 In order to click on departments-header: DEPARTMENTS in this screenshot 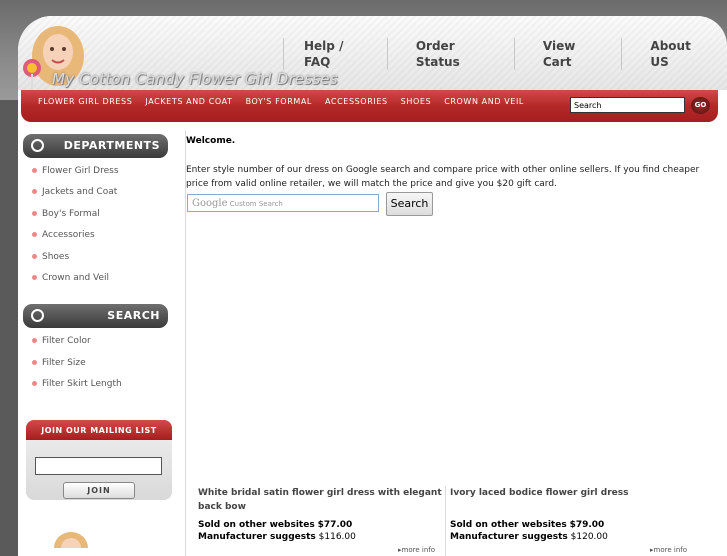, I will do `click(95, 146)`.